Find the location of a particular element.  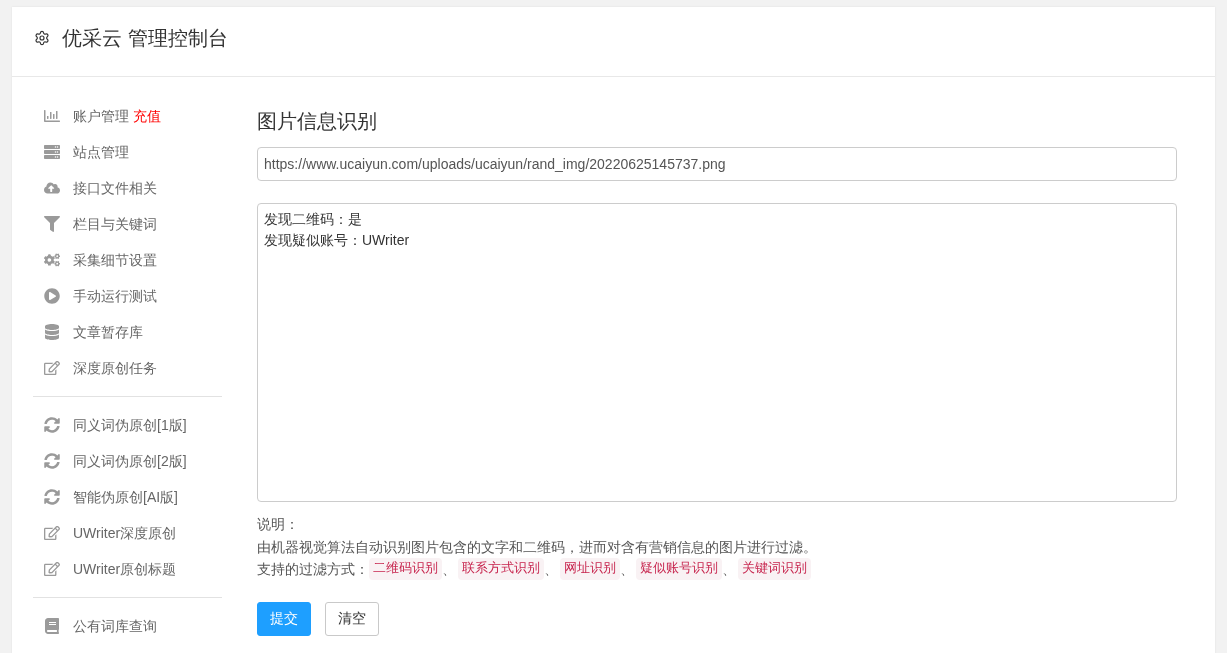

result-line: 发现二维码：是 is located at coordinates (313, 219).